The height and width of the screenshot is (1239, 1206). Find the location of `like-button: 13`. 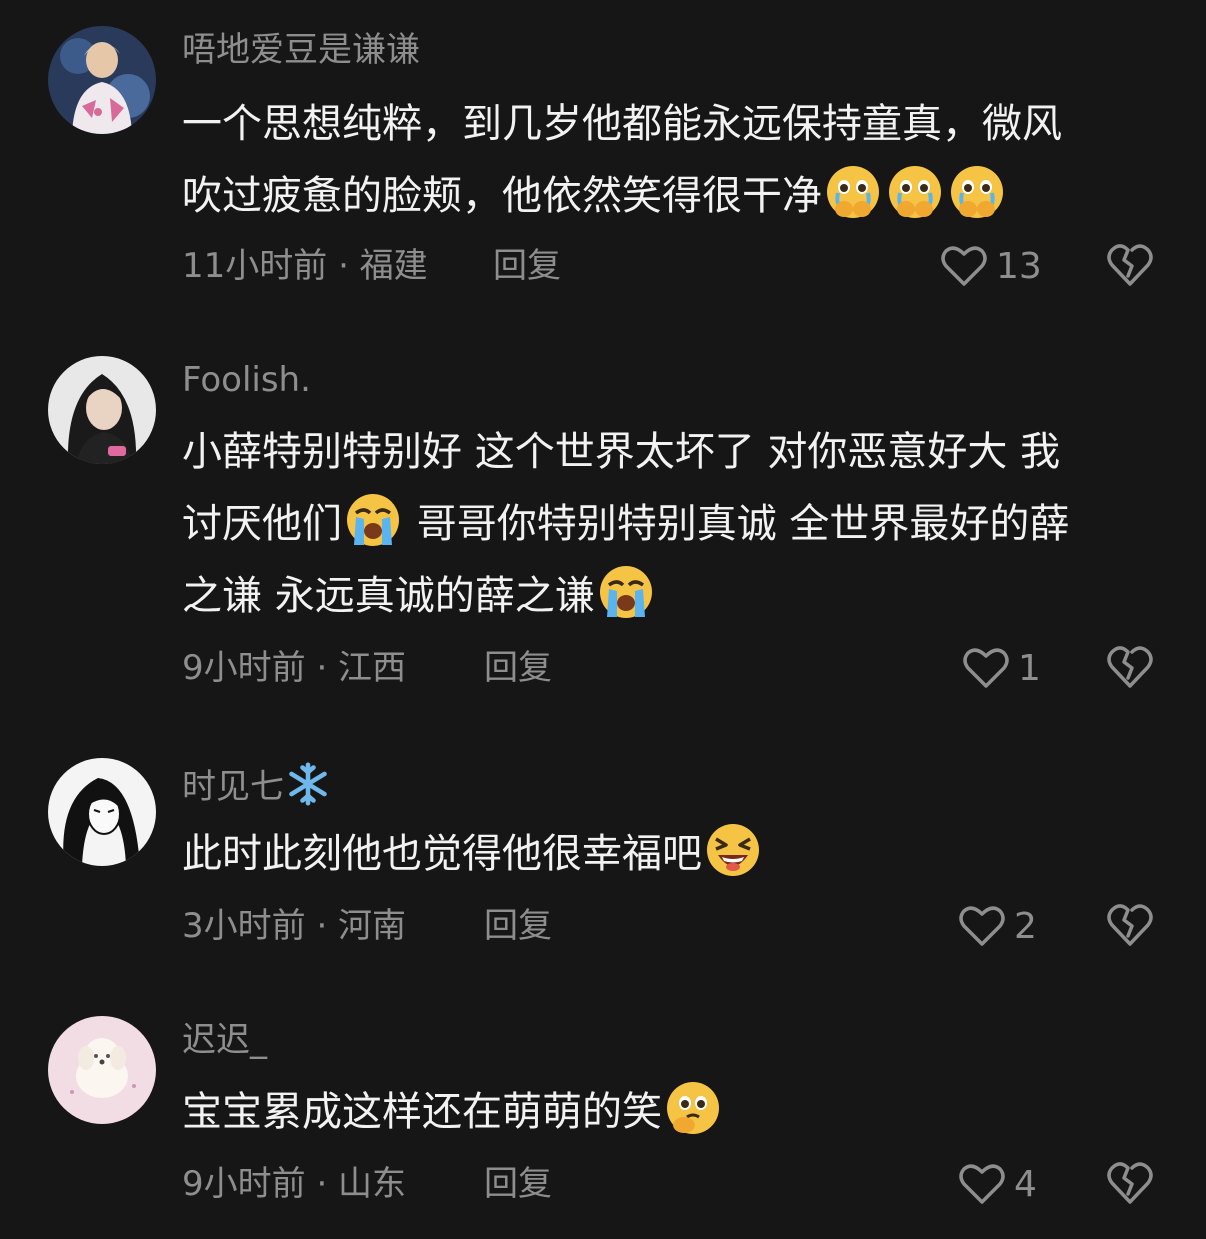

like-button: 13 is located at coordinates (991, 266).